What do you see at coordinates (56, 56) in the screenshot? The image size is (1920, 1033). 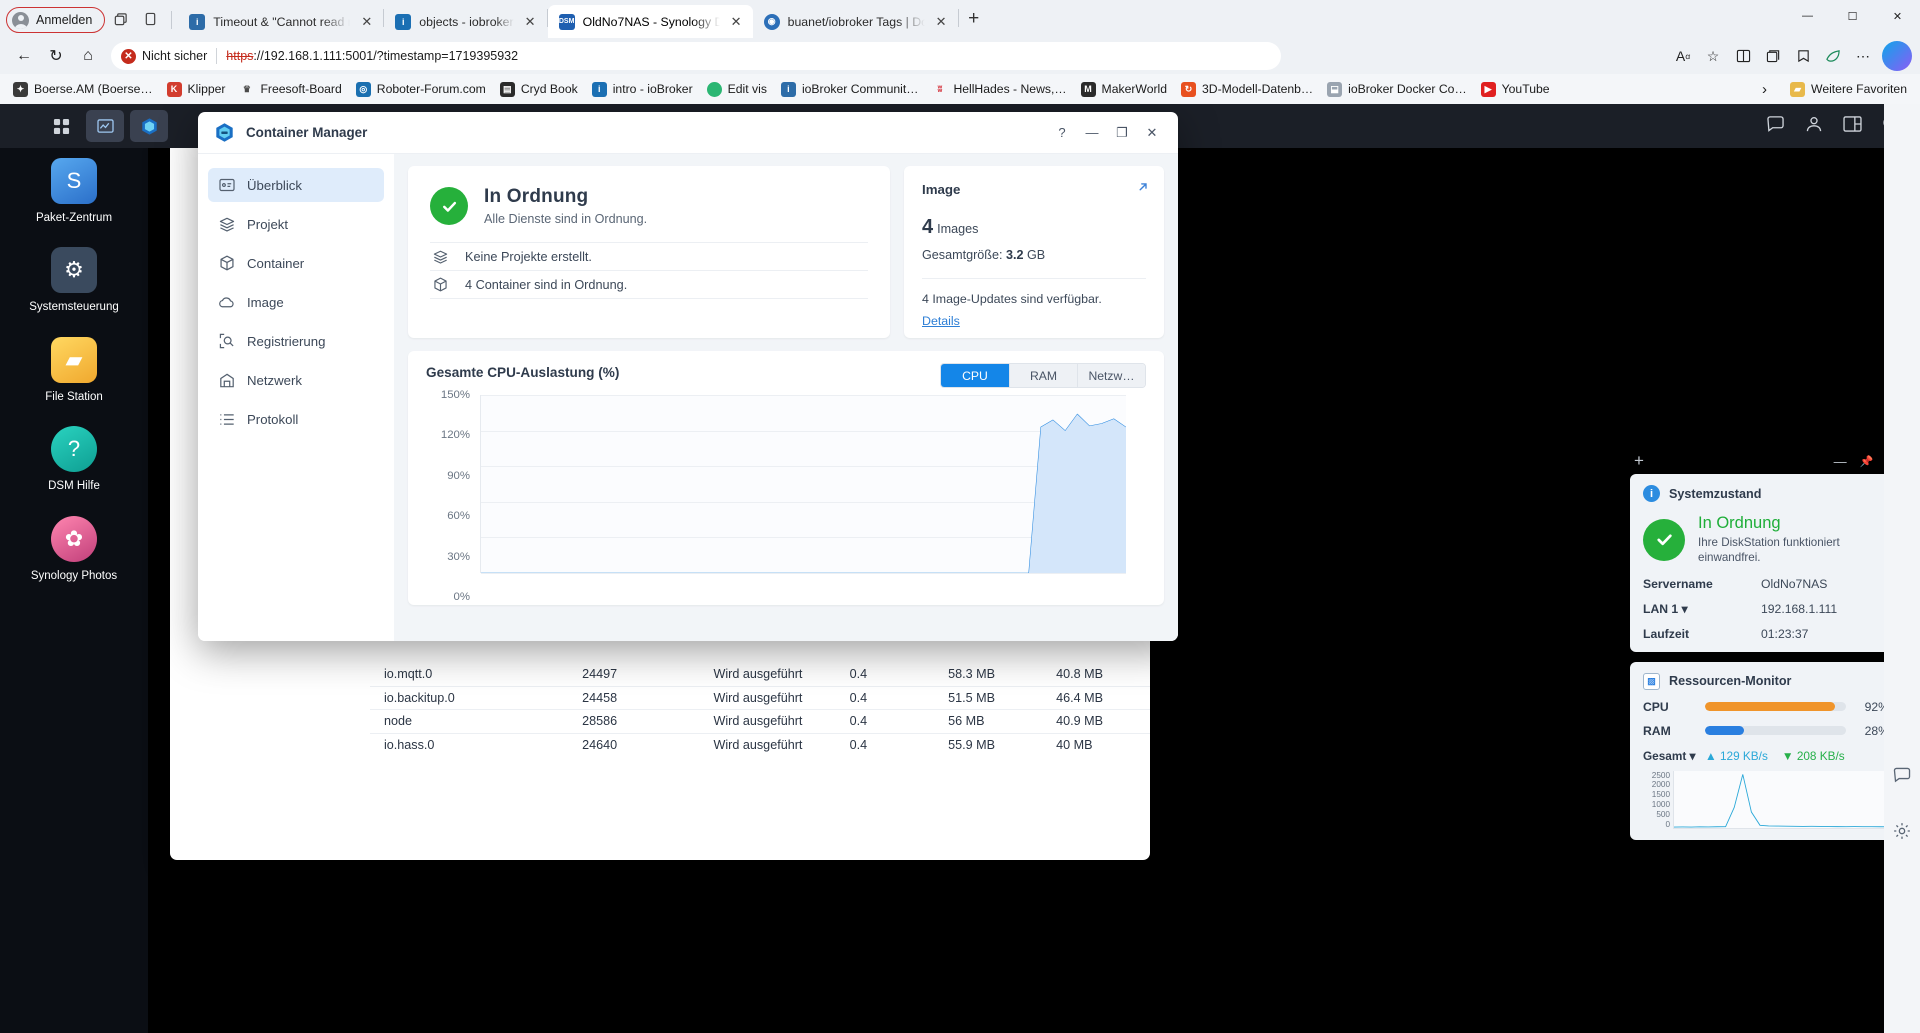 I see `reload-button: ↻` at bounding box center [56, 56].